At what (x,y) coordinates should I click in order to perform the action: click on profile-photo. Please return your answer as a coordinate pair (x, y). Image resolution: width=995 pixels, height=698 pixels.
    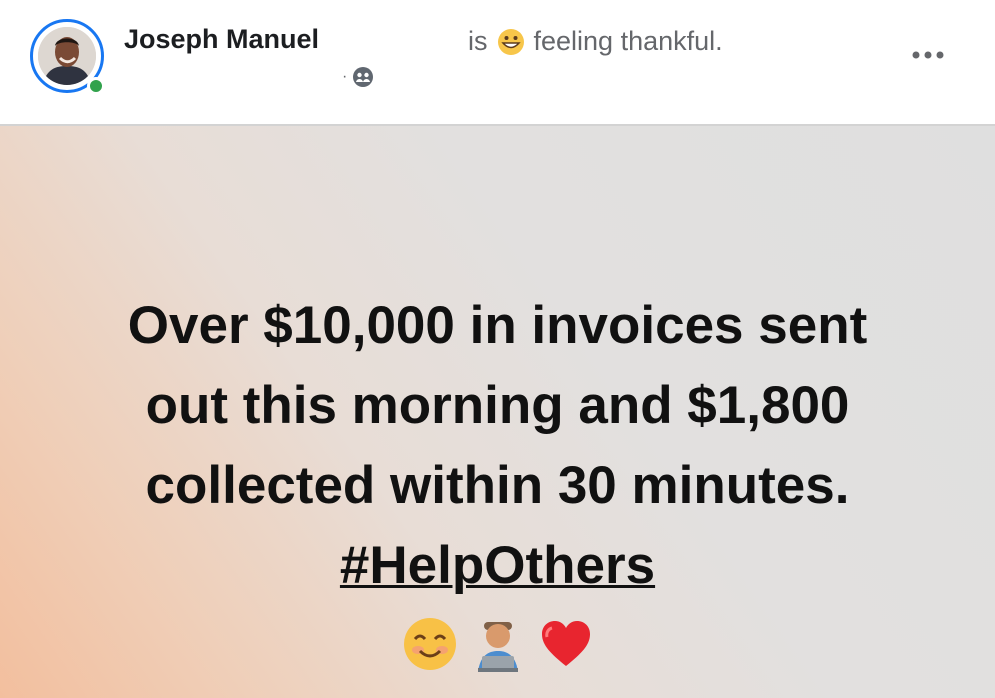
    Looking at the image, I should click on (67, 56).